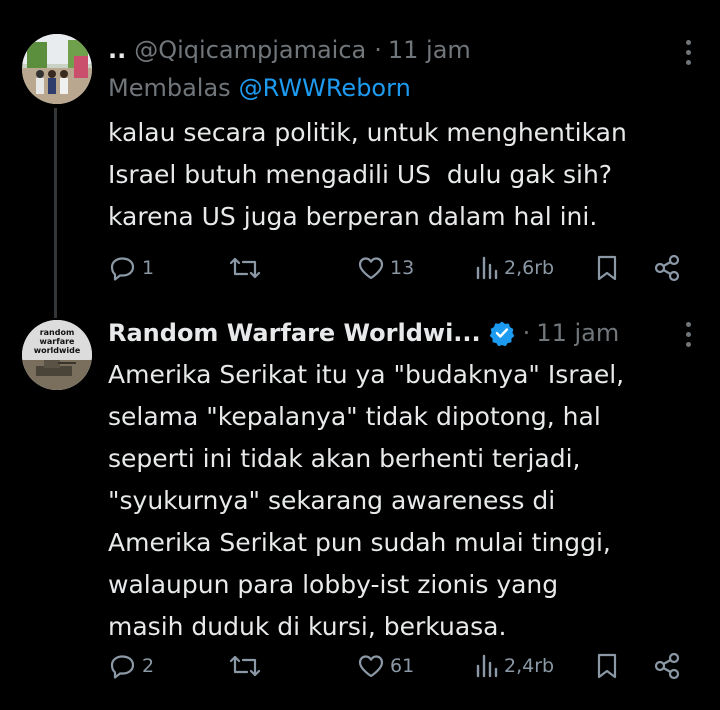 The height and width of the screenshot is (710, 720). I want to click on reply-context: Membalas @RWWReborn, so click(259, 88).